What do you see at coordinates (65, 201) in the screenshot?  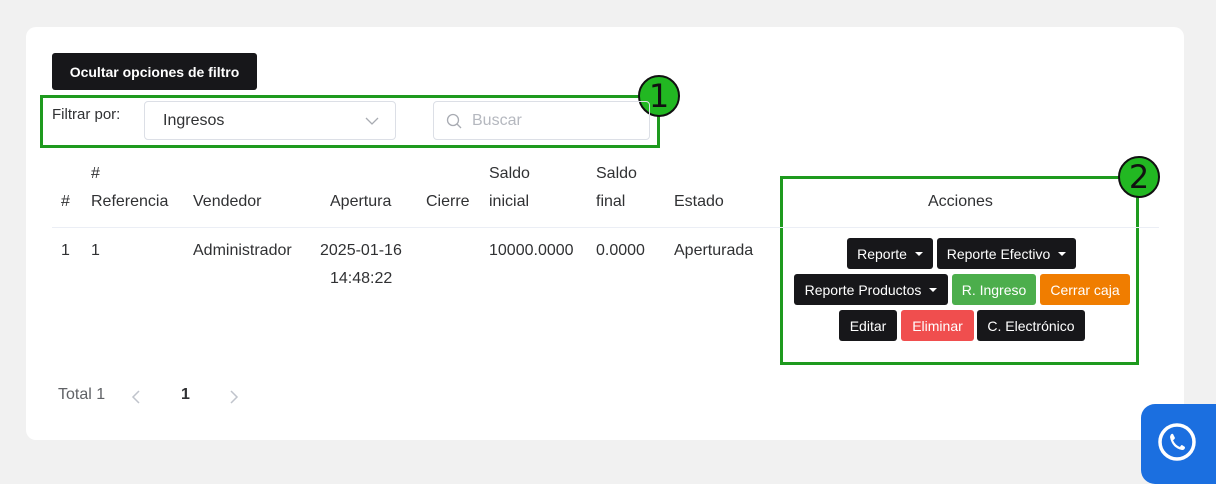 I see `header-num: #` at bounding box center [65, 201].